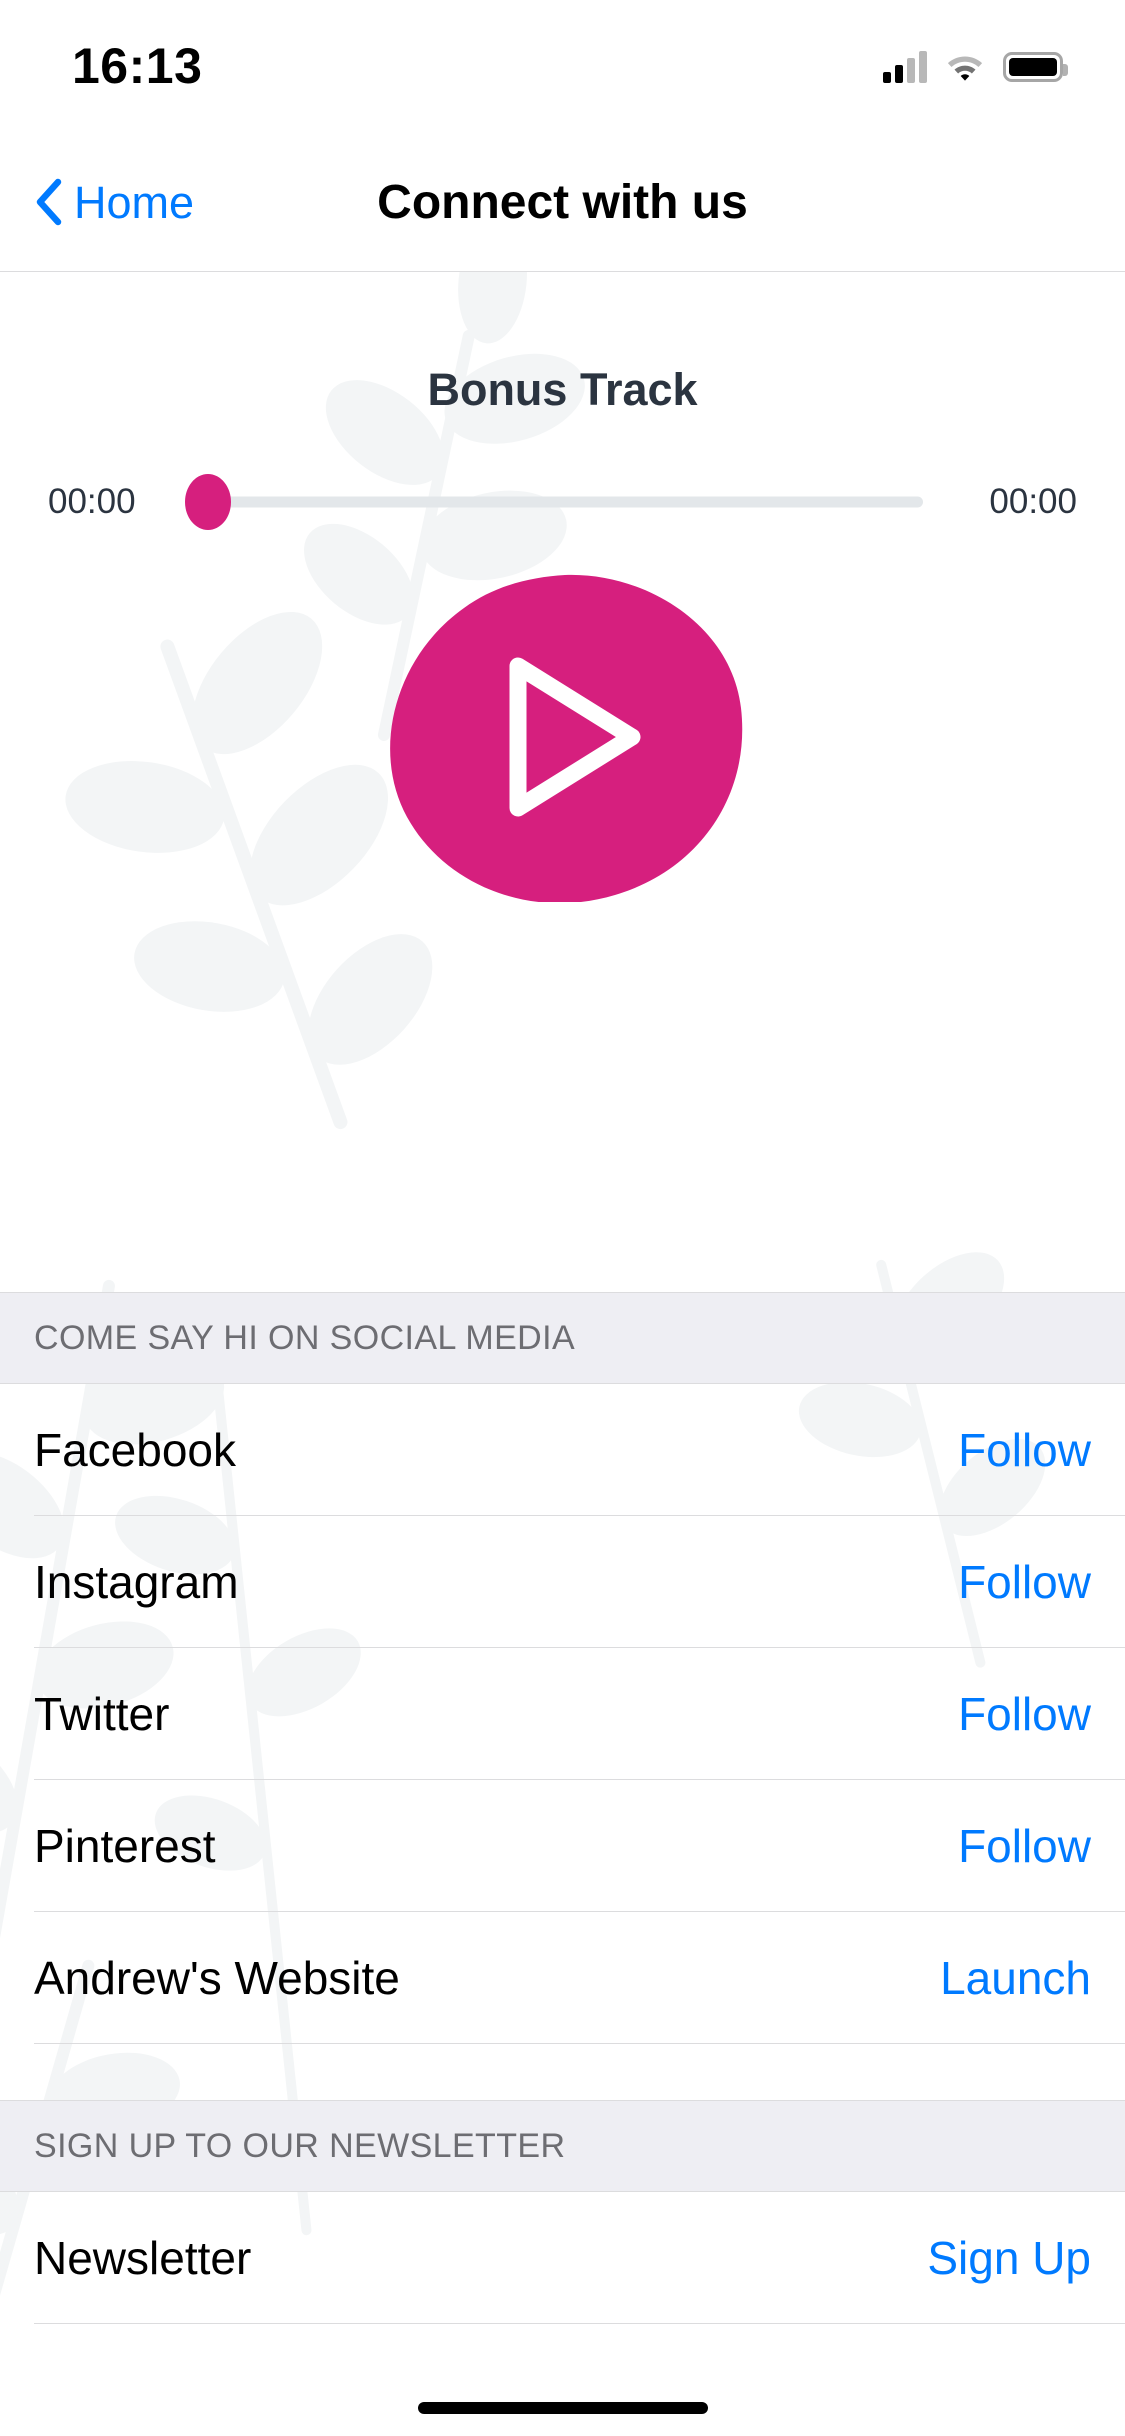  Describe the element at coordinates (1009, 2258) in the screenshot. I see `signup-action: Sign Up` at that location.